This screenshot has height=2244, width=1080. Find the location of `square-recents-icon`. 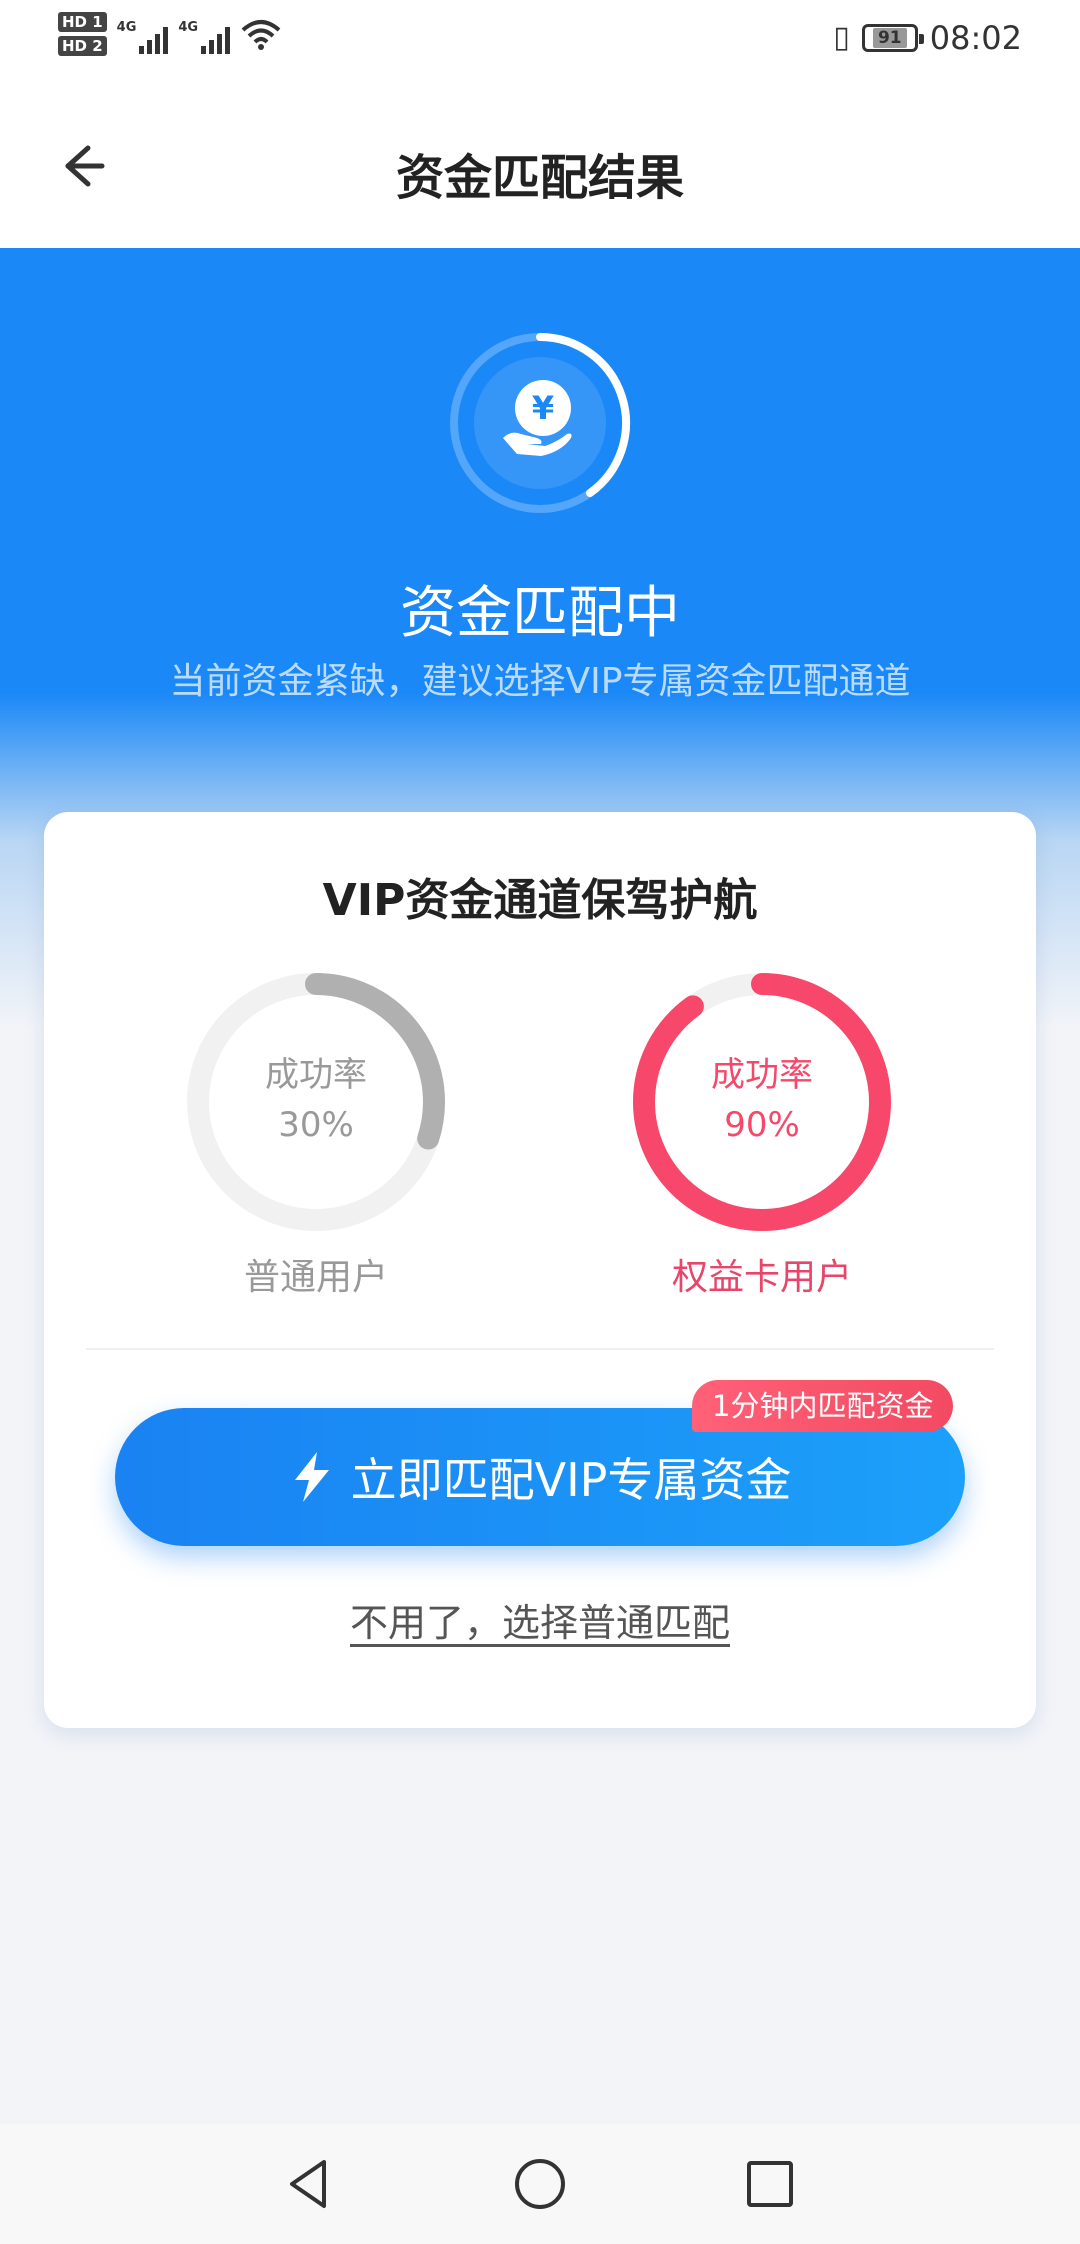

square-recents-icon is located at coordinates (770, 2184).